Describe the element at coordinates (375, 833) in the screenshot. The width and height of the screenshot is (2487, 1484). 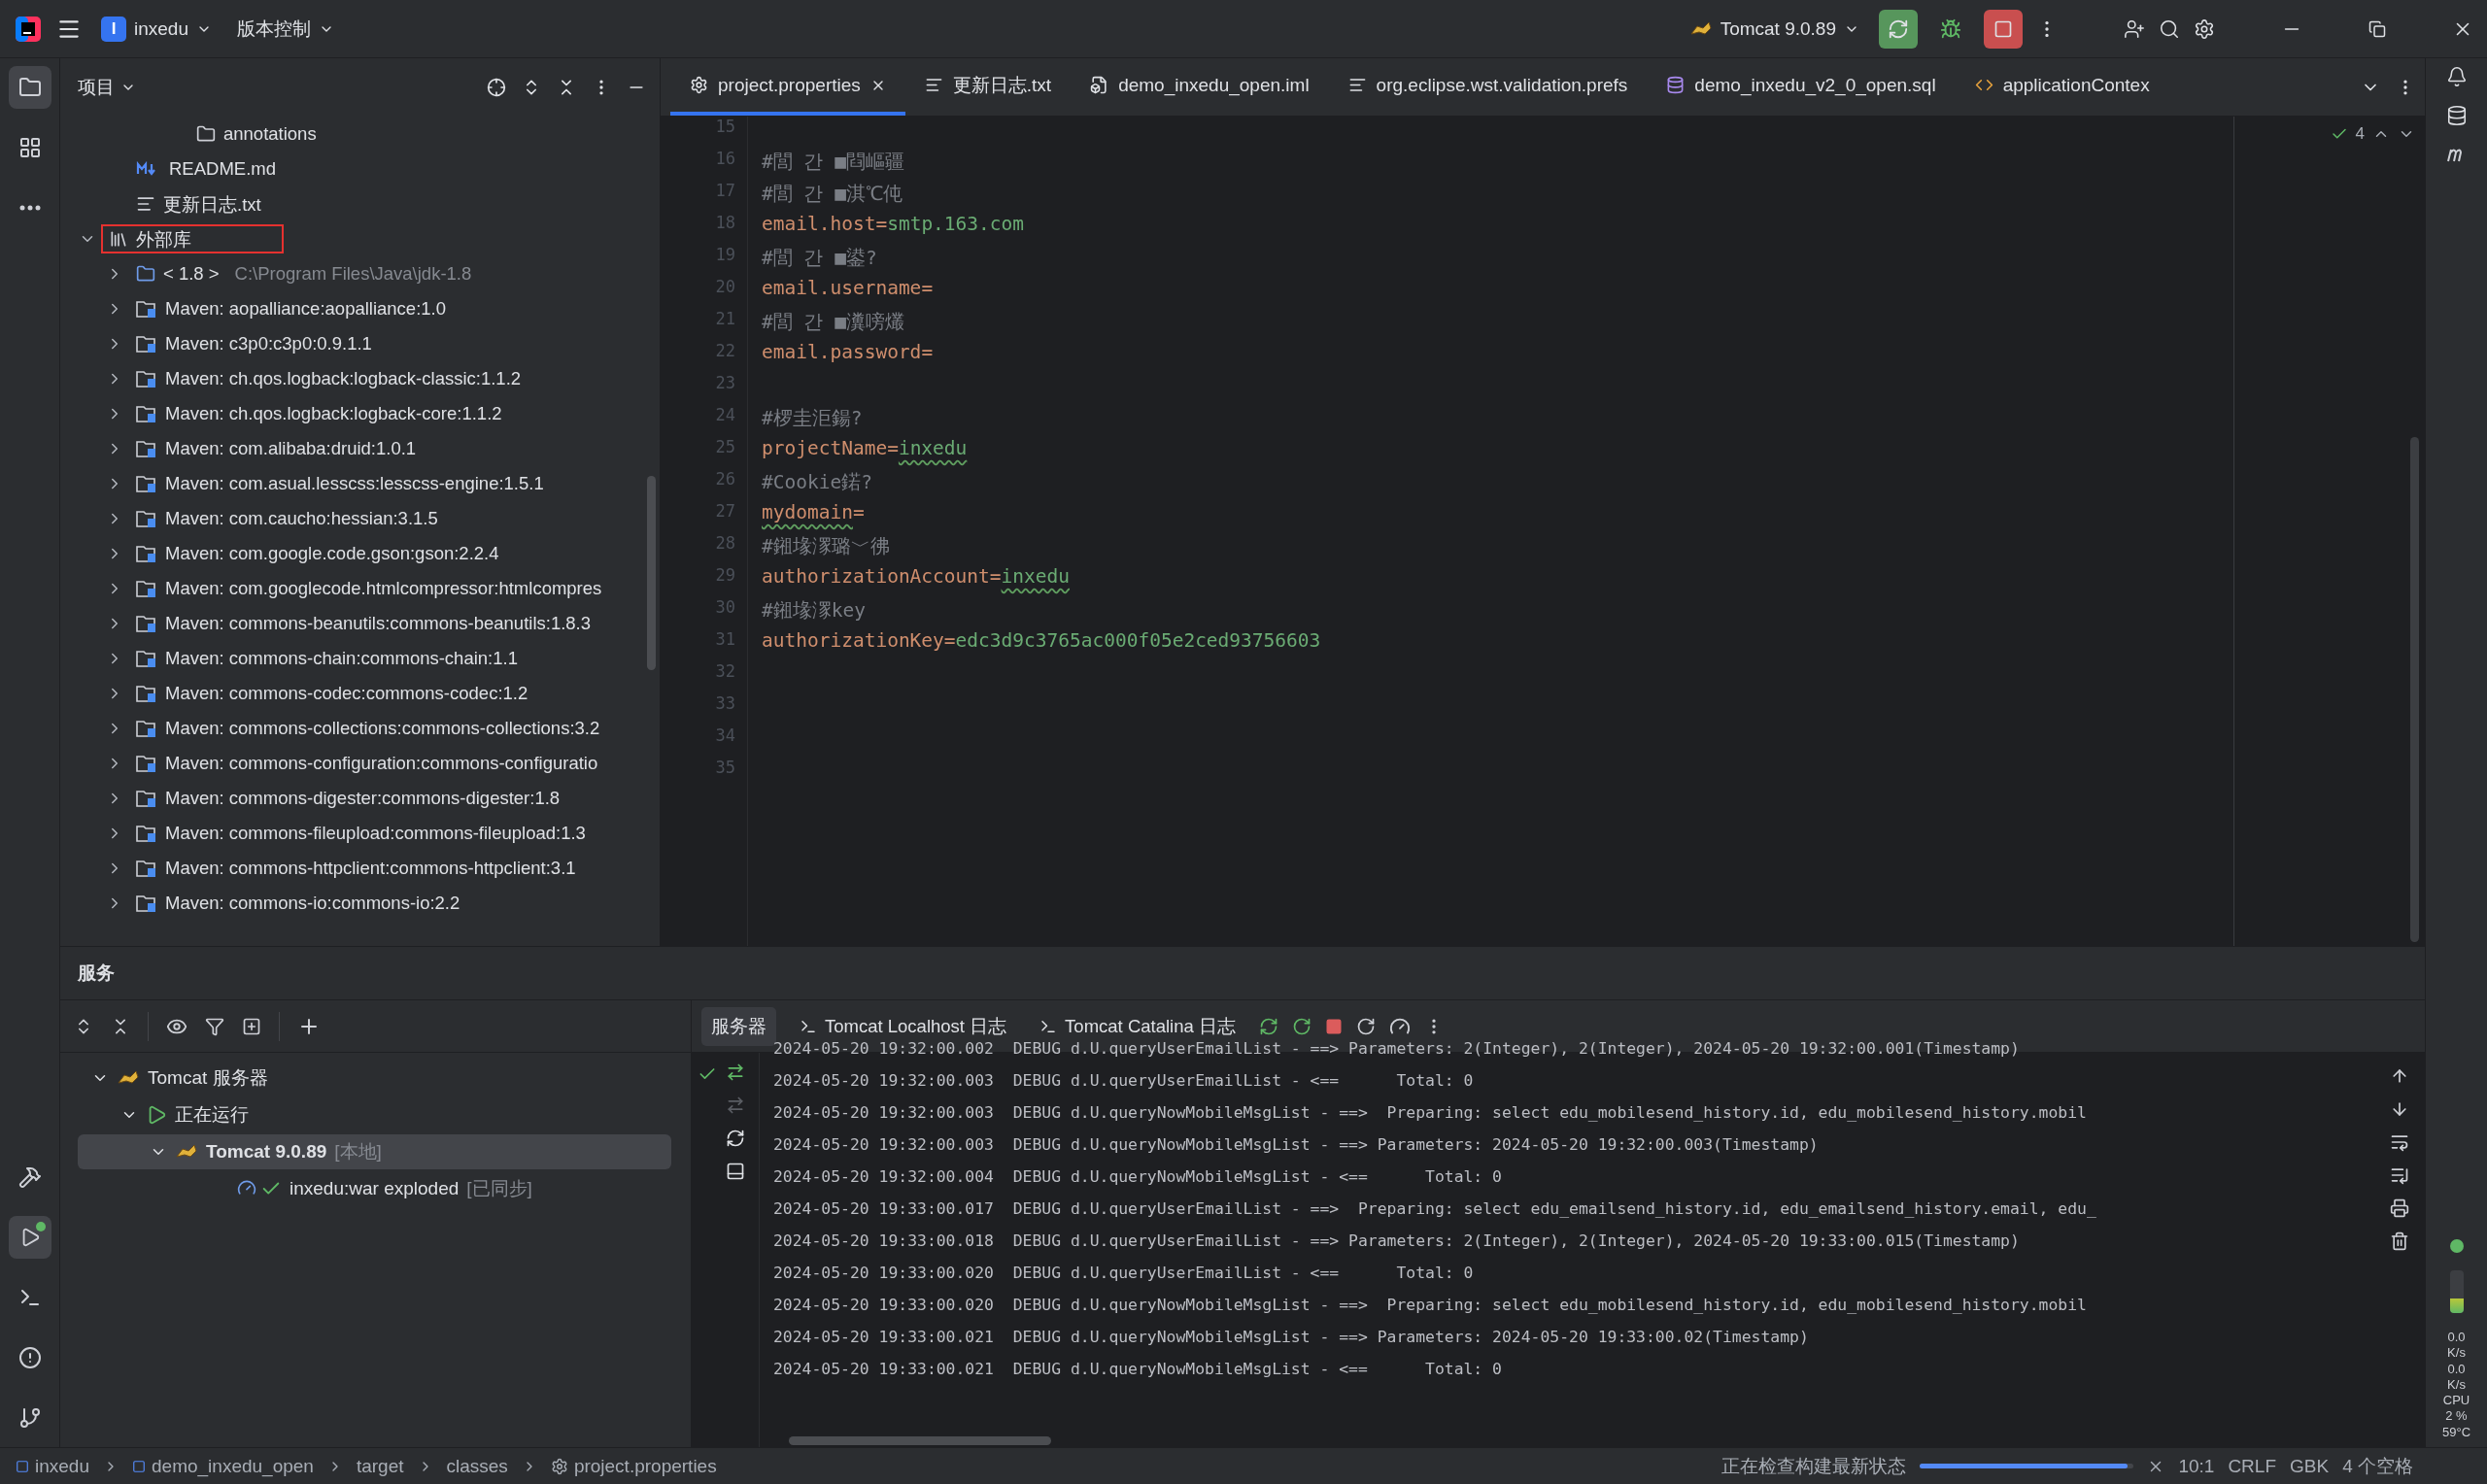
I see `tree-item-label: Maven: commons-fileupload:commons-fileupload:1.3` at that location.